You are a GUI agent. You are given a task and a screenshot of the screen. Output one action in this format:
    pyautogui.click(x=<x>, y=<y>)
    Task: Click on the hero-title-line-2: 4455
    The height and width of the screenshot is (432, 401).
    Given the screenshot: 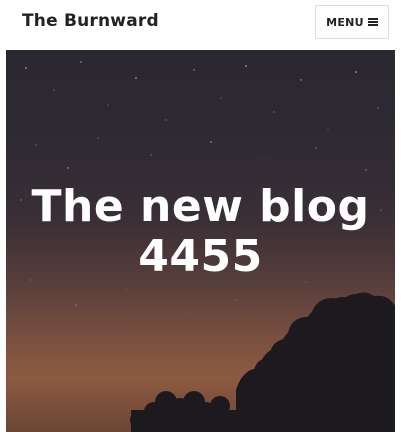 What is the action you would take?
    pyautogui.click(x=200, y=256)
    